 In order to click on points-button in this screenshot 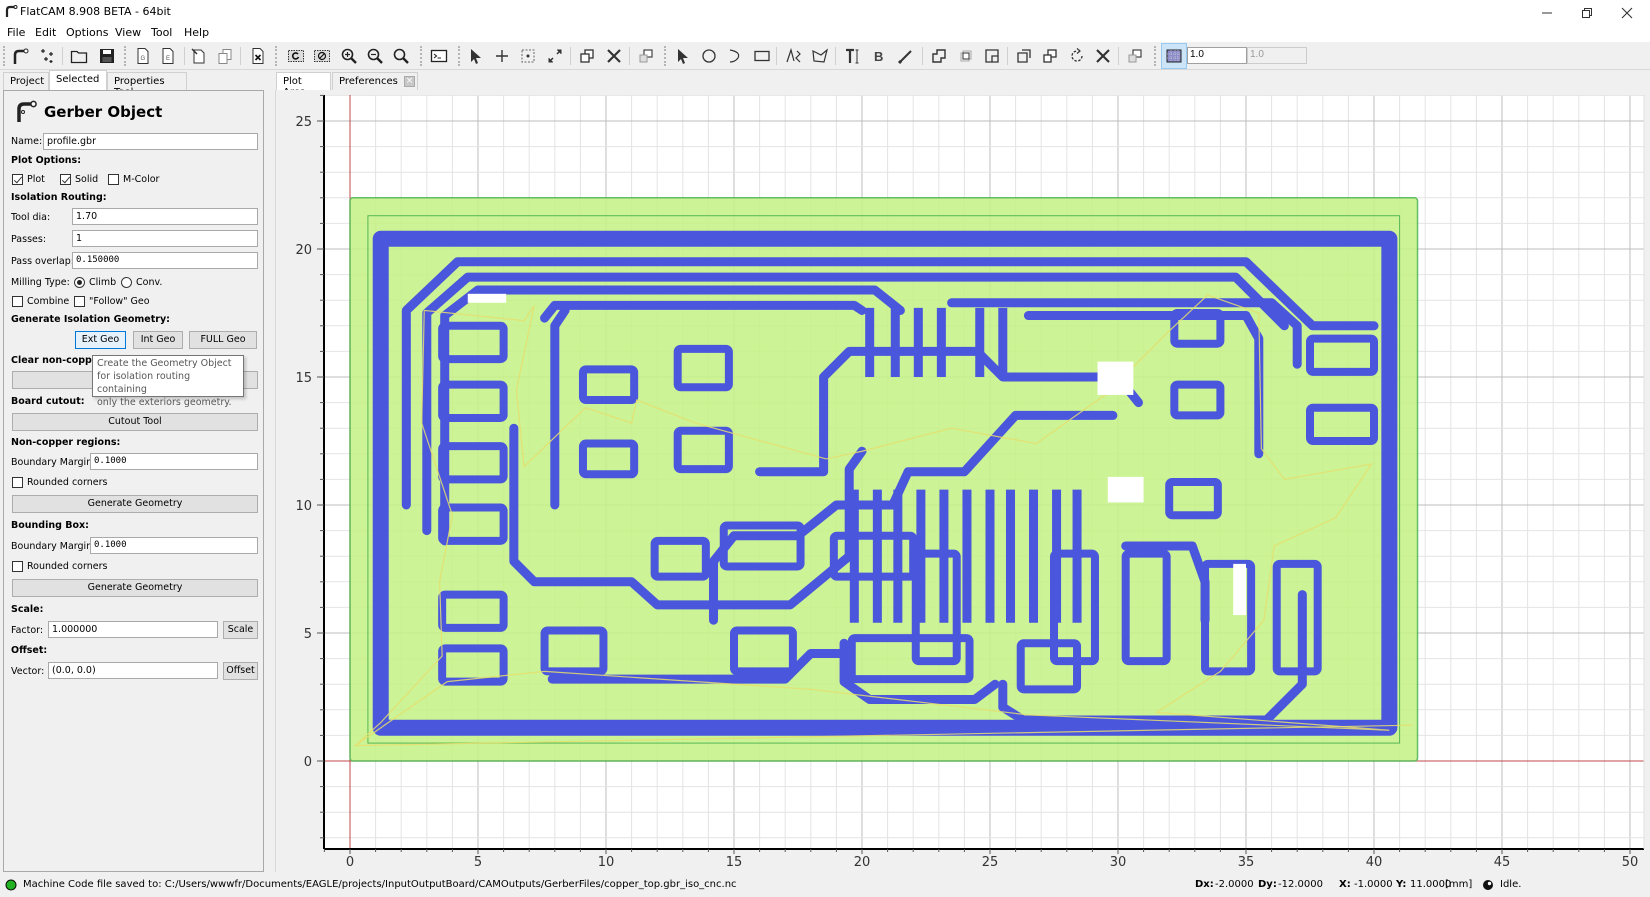, I will do `click(47, 56)`.